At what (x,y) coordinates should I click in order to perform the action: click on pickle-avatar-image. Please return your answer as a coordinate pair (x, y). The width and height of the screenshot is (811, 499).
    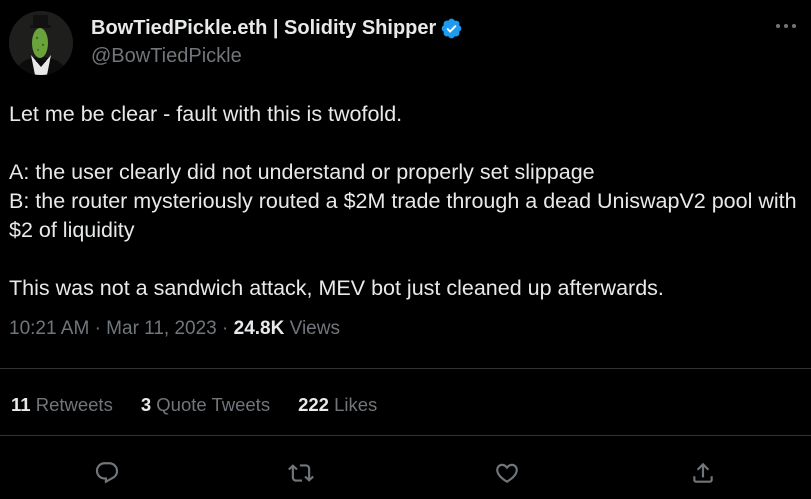
    Looking at the image, I should click on (41, 43).